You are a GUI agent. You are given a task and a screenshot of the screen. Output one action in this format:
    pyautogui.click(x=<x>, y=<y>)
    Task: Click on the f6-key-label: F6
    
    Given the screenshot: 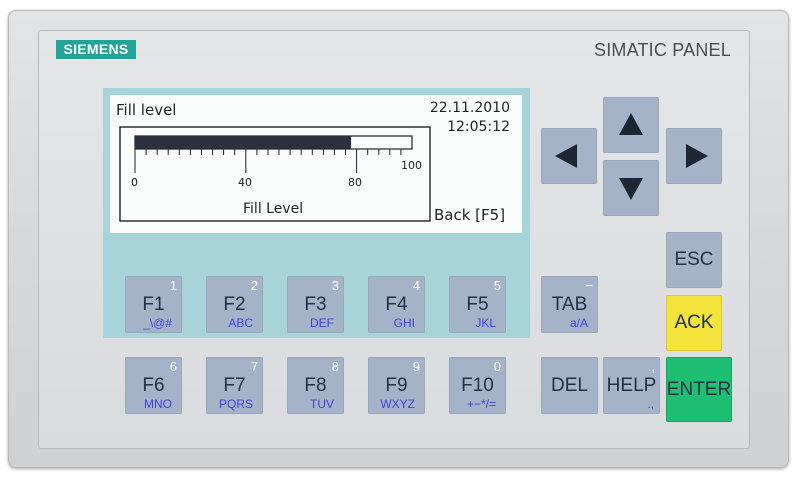 What is the action you would take?
    pyautogui.click(x=153, y=385)
    